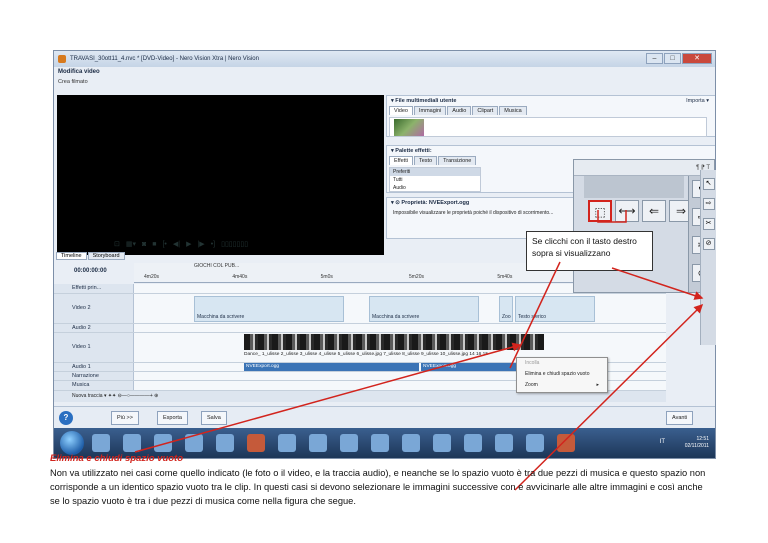 The height and width of the screenshot is (543, 768). What do you see at coordinates (144, 244) in the screenshot?
I see `camera-icon: ◙` at bounding box center [144, 244].